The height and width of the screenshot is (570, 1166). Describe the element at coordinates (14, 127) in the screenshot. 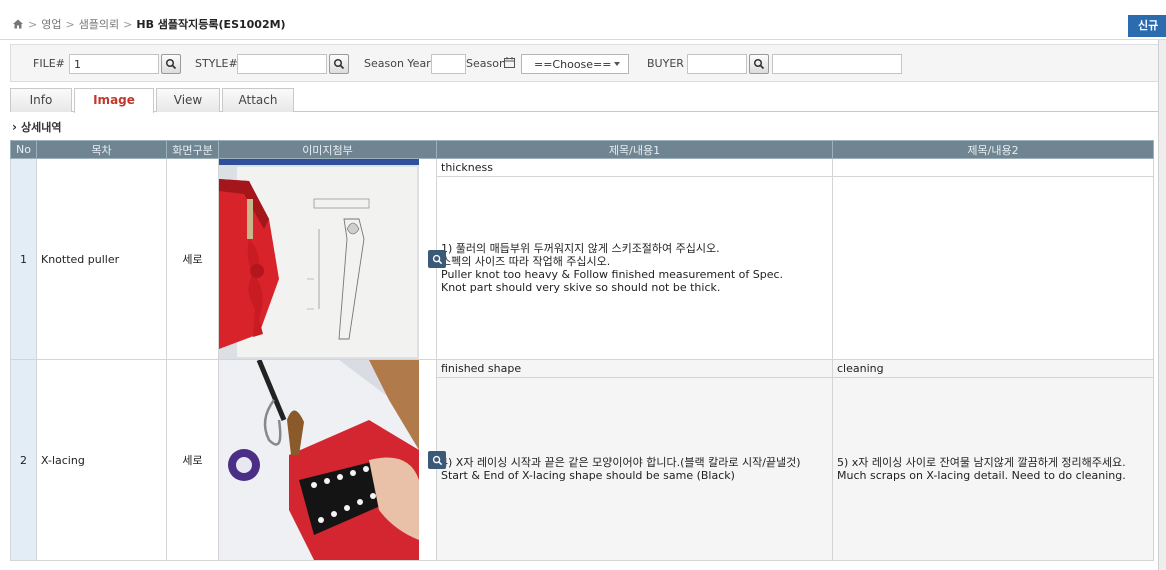

I see `chevron-right-icon: ›` at that location.